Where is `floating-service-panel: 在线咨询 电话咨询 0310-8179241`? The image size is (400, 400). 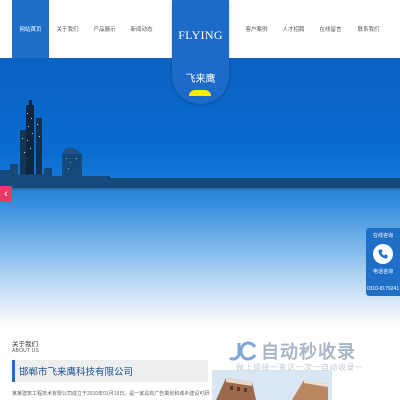
floating-service-panel: 在线咨询 电话咨询 0310-8179241 is located at coordinates (383, 262).